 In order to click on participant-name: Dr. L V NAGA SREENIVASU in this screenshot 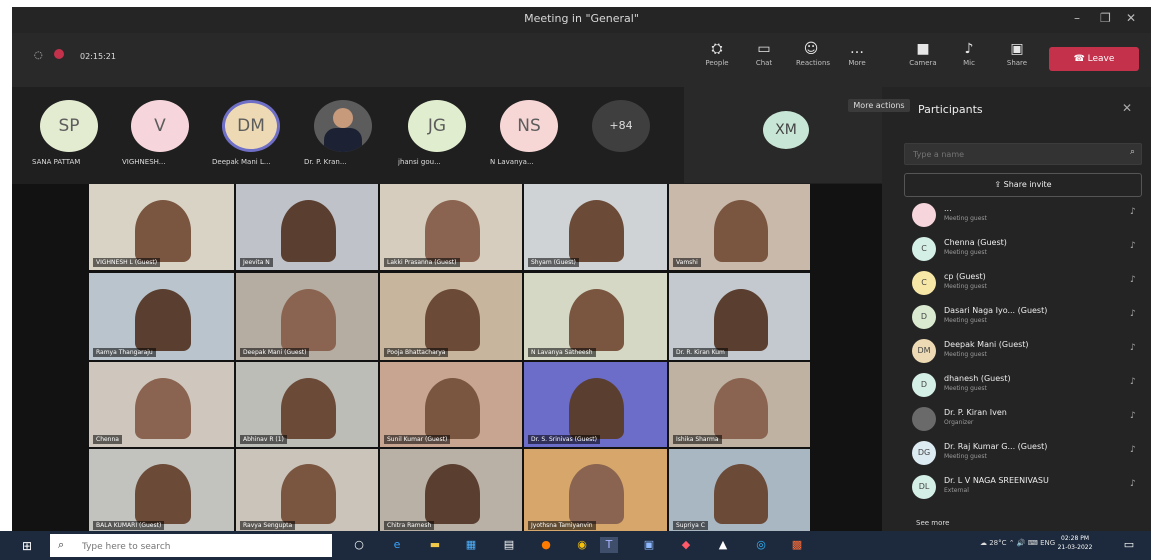, I will do `click(996, 480)`.